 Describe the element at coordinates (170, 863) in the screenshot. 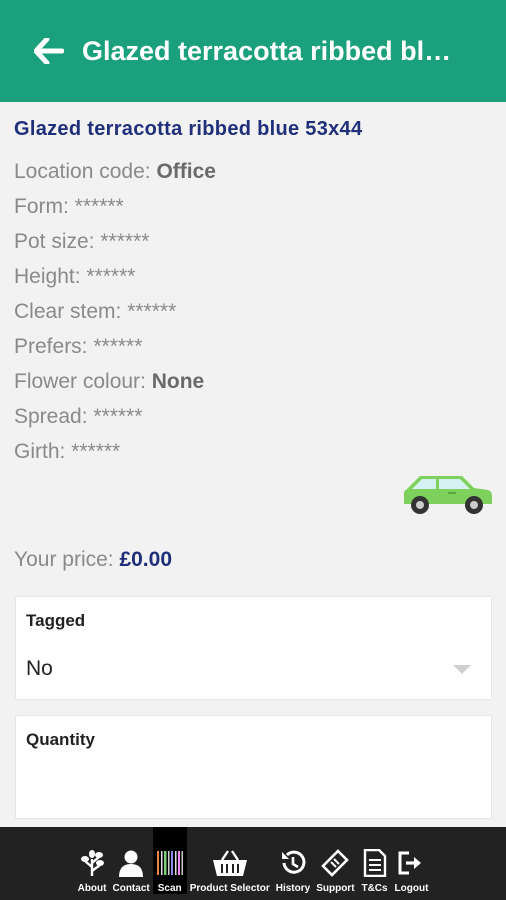

I see `barcode-icon` at that location.